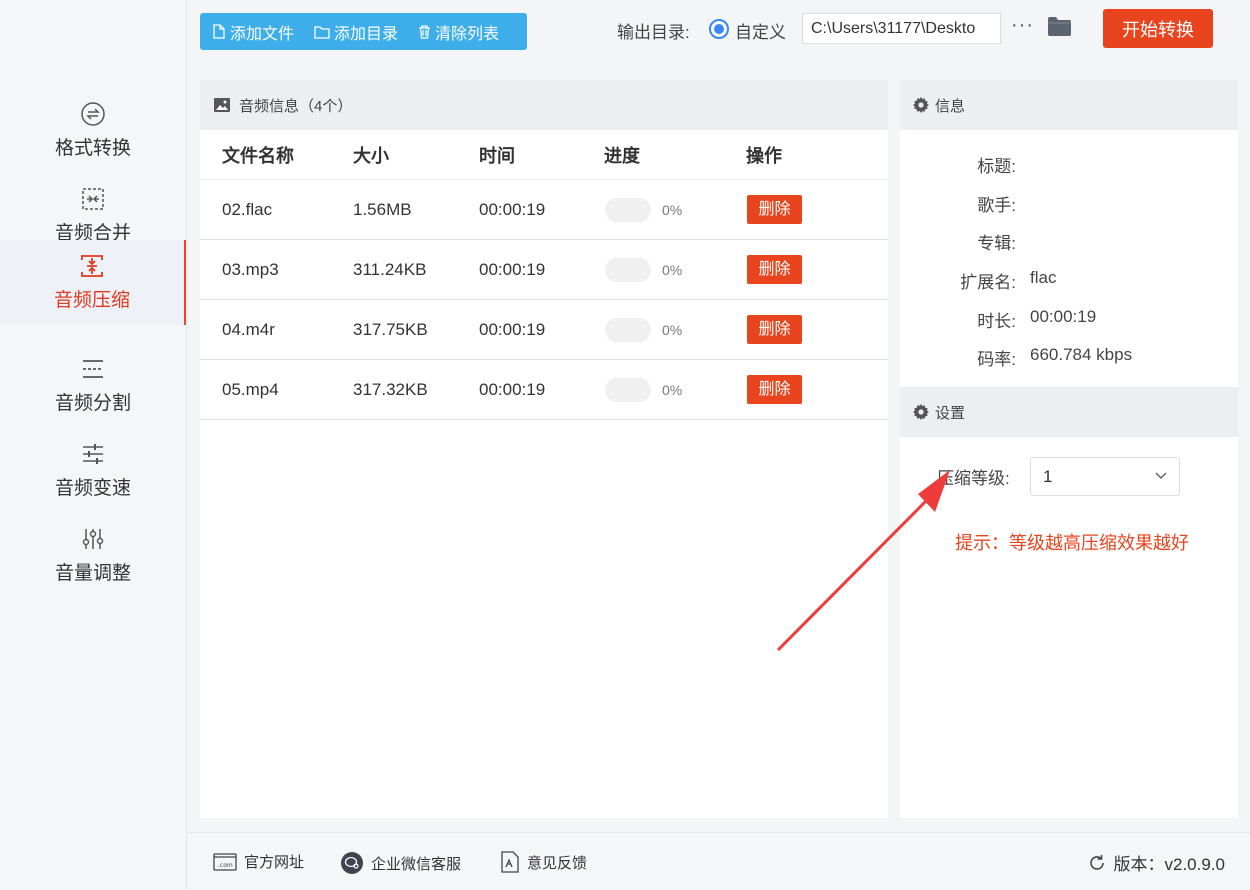  What do you see at coordinates (1043, 277) in the screenshot?
I see `info-value: flac` at bounding box center [1043, 277].